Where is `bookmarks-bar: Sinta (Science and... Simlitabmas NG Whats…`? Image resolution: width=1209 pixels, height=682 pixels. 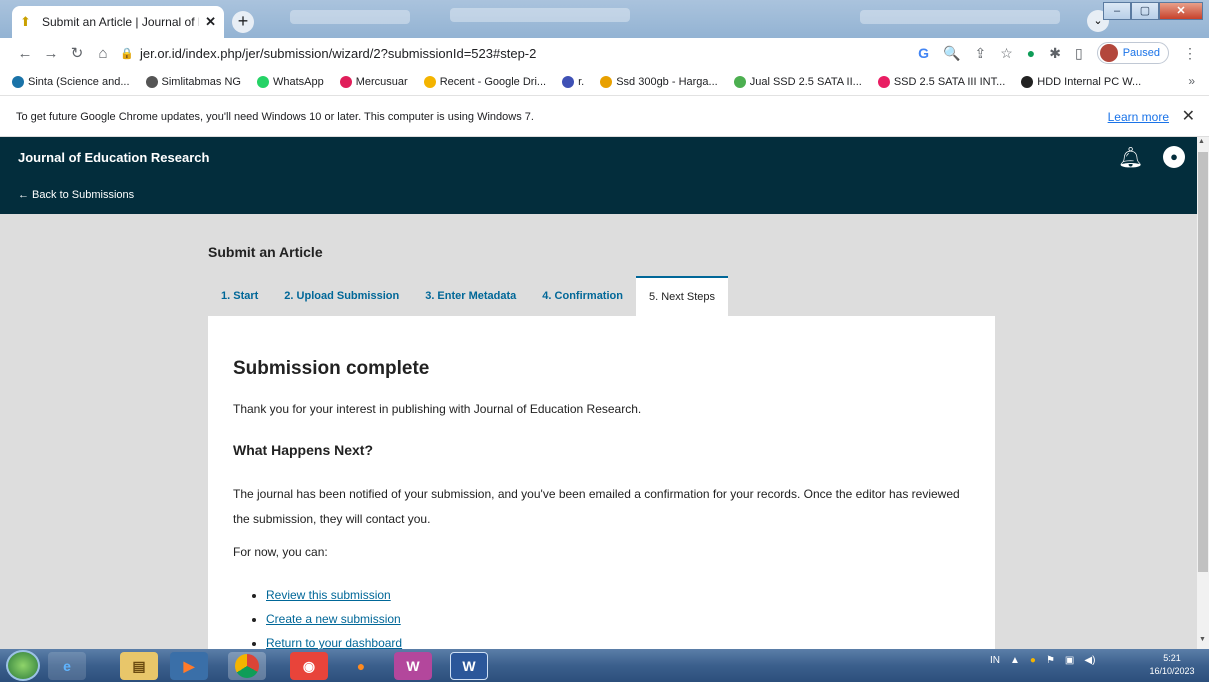
bookmarks-bar: Sinta (Science and... Simlitabmas NG Whats… is located at coordinates (604, 82).